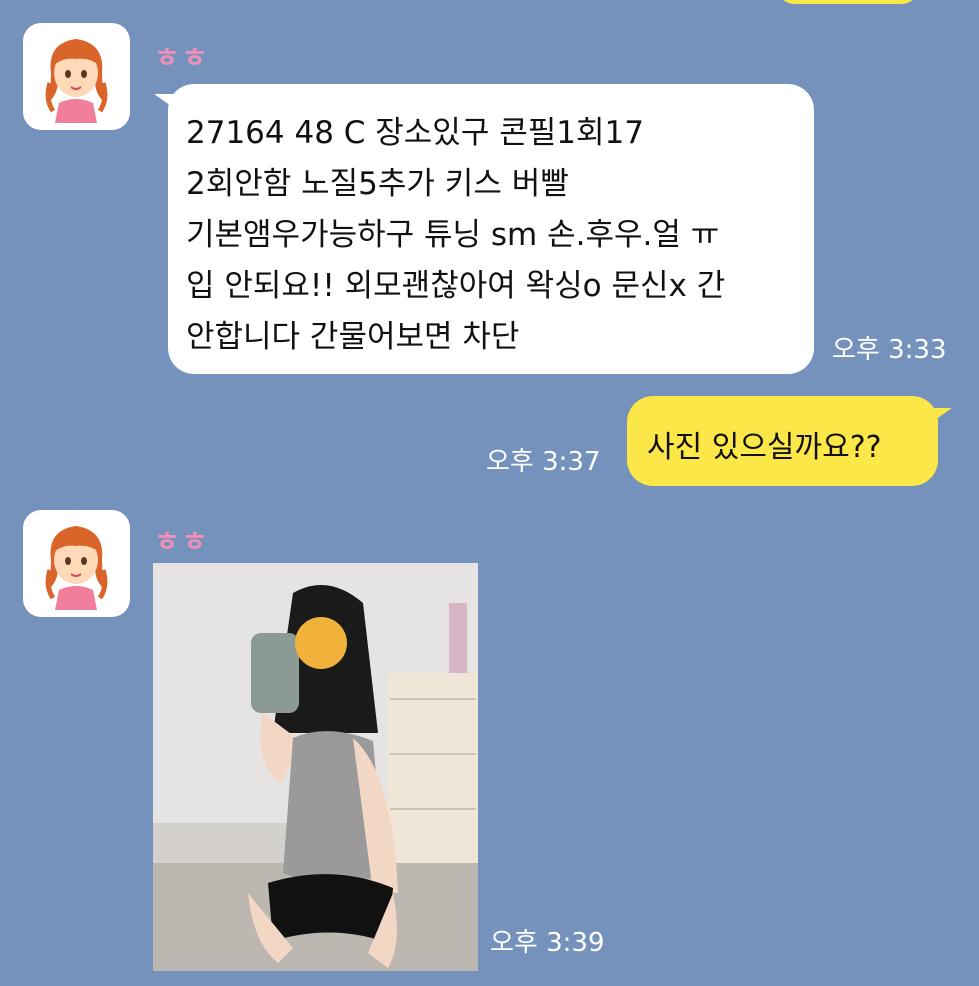  What do you see at coordinates (547, 943) in the screenshot?
I see `message-timestamp: 오후 3:39` at bounding box center [547, 943].